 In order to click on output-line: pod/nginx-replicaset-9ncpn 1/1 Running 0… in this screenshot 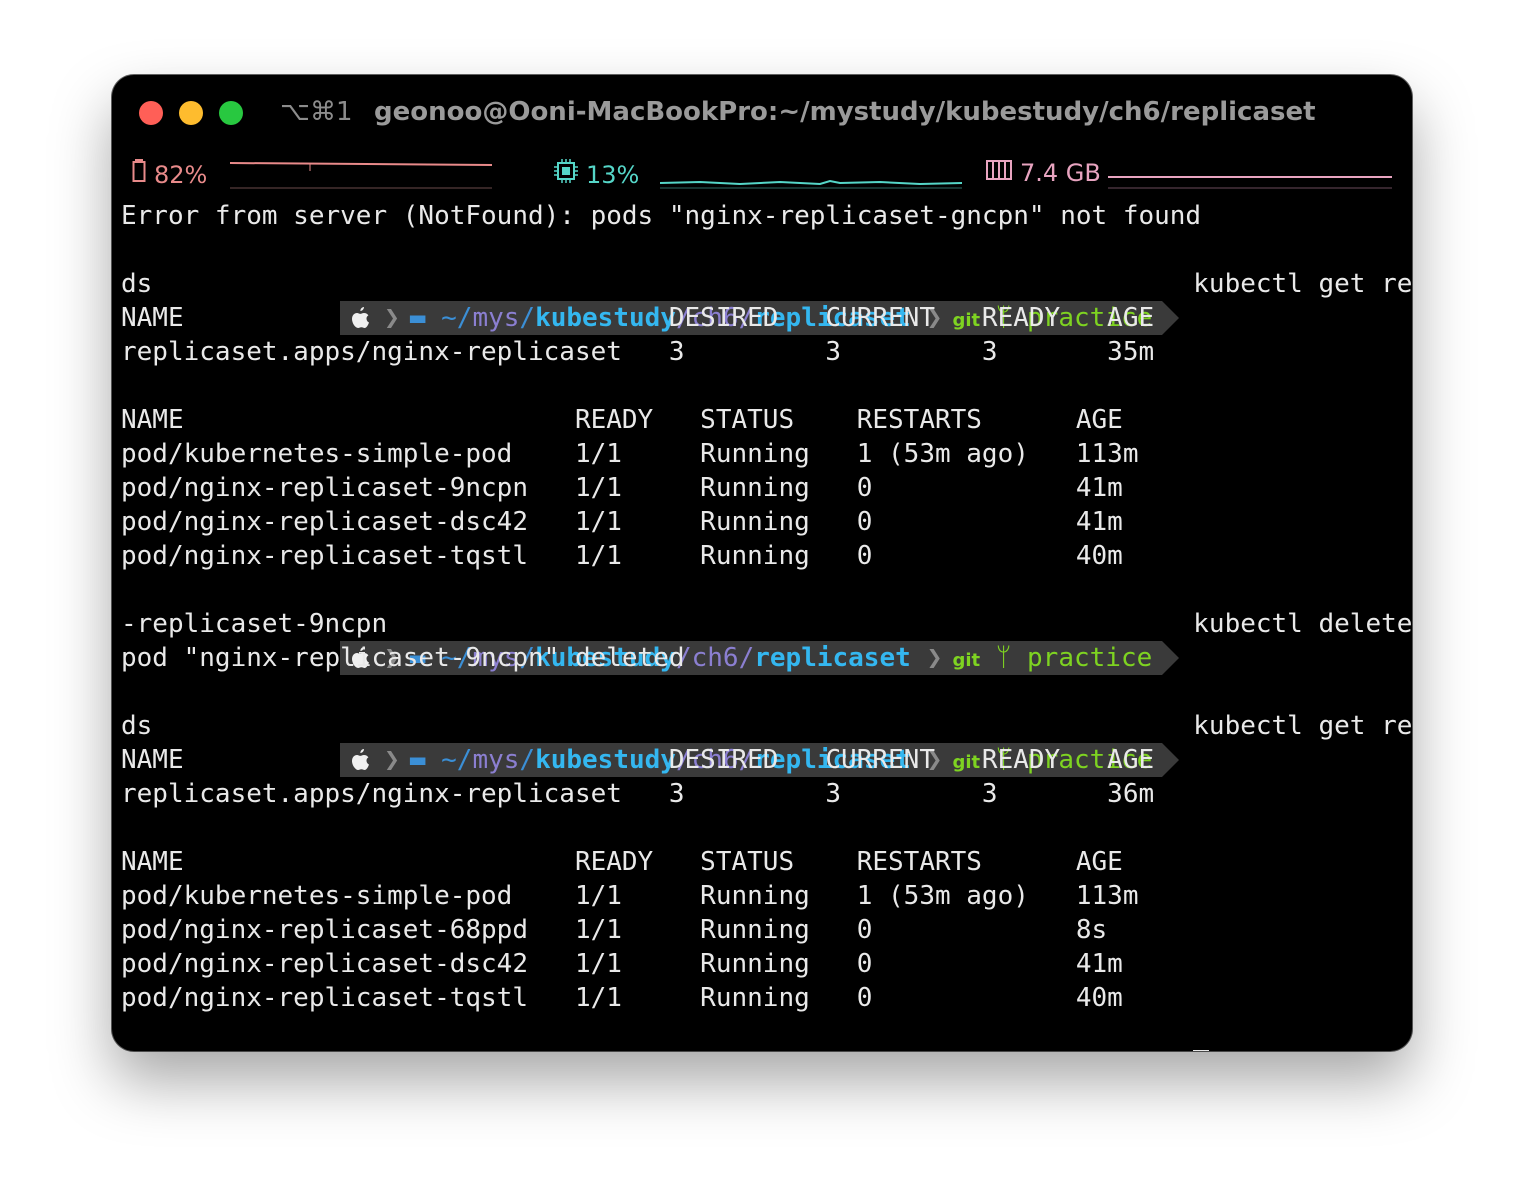, I will do `click(622, 488)`.